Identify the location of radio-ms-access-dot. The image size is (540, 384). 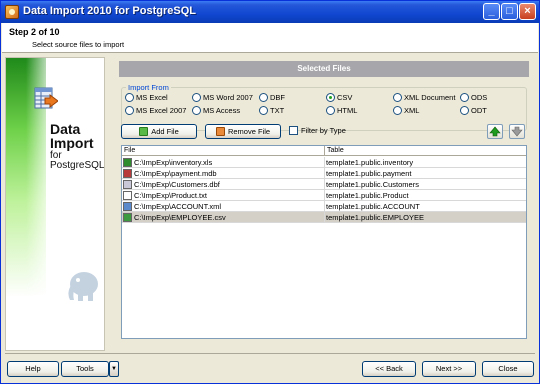
(196, 110).